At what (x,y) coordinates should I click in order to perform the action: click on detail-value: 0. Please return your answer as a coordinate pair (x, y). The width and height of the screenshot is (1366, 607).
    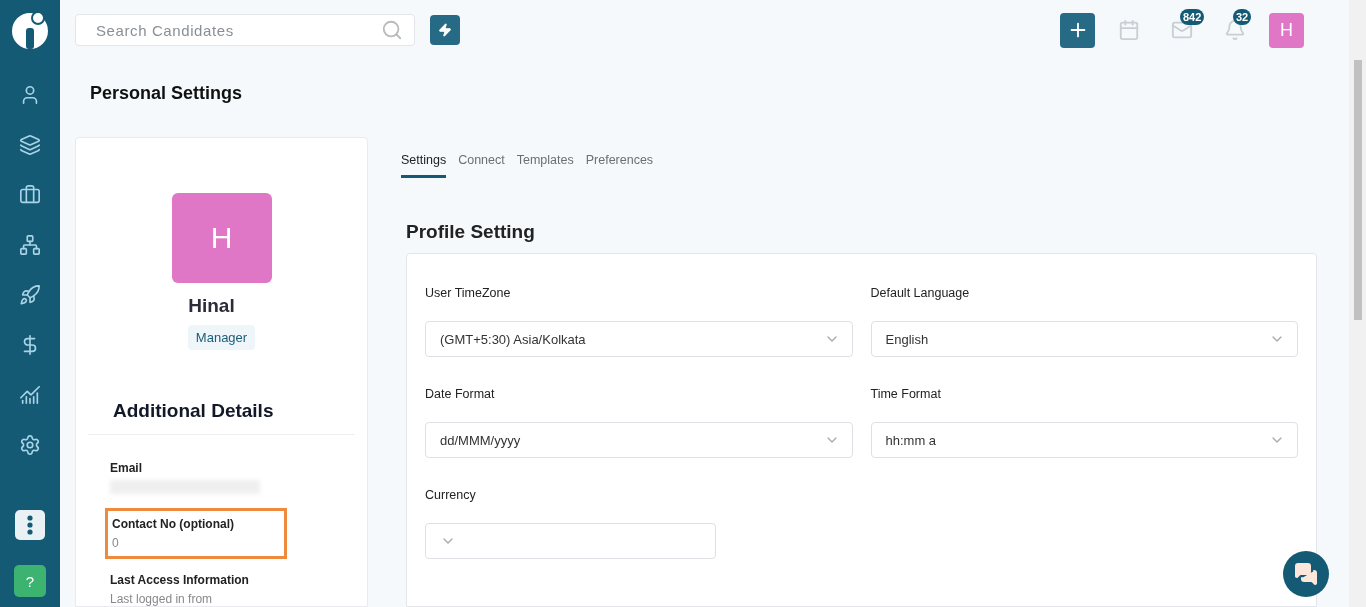
    Looking at the image, I should click on (116, 543).